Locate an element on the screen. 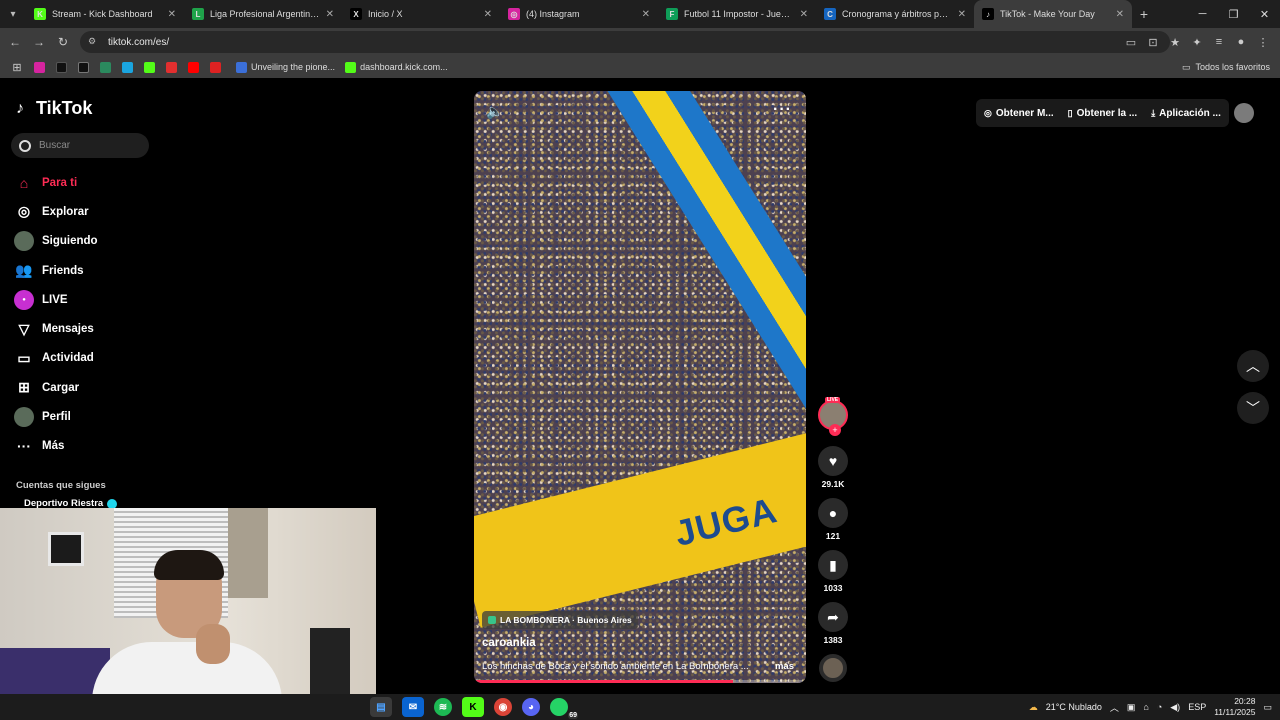  forward-icon: → is located at coordinates (39, 42).